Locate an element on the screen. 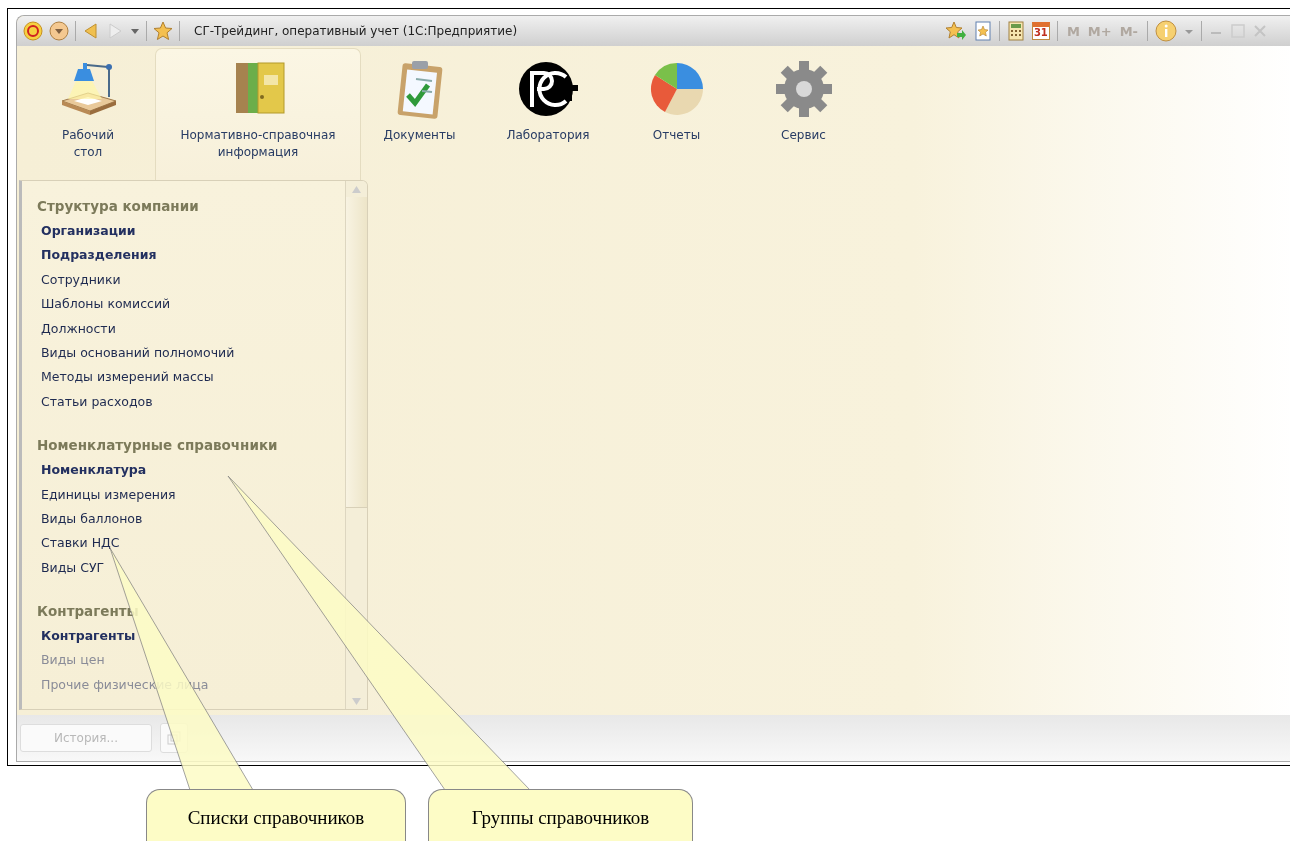 The height and width of the screenshot is (841, 1290). group-title: Номенклатурные справочники is located at coordinates (158, 446).